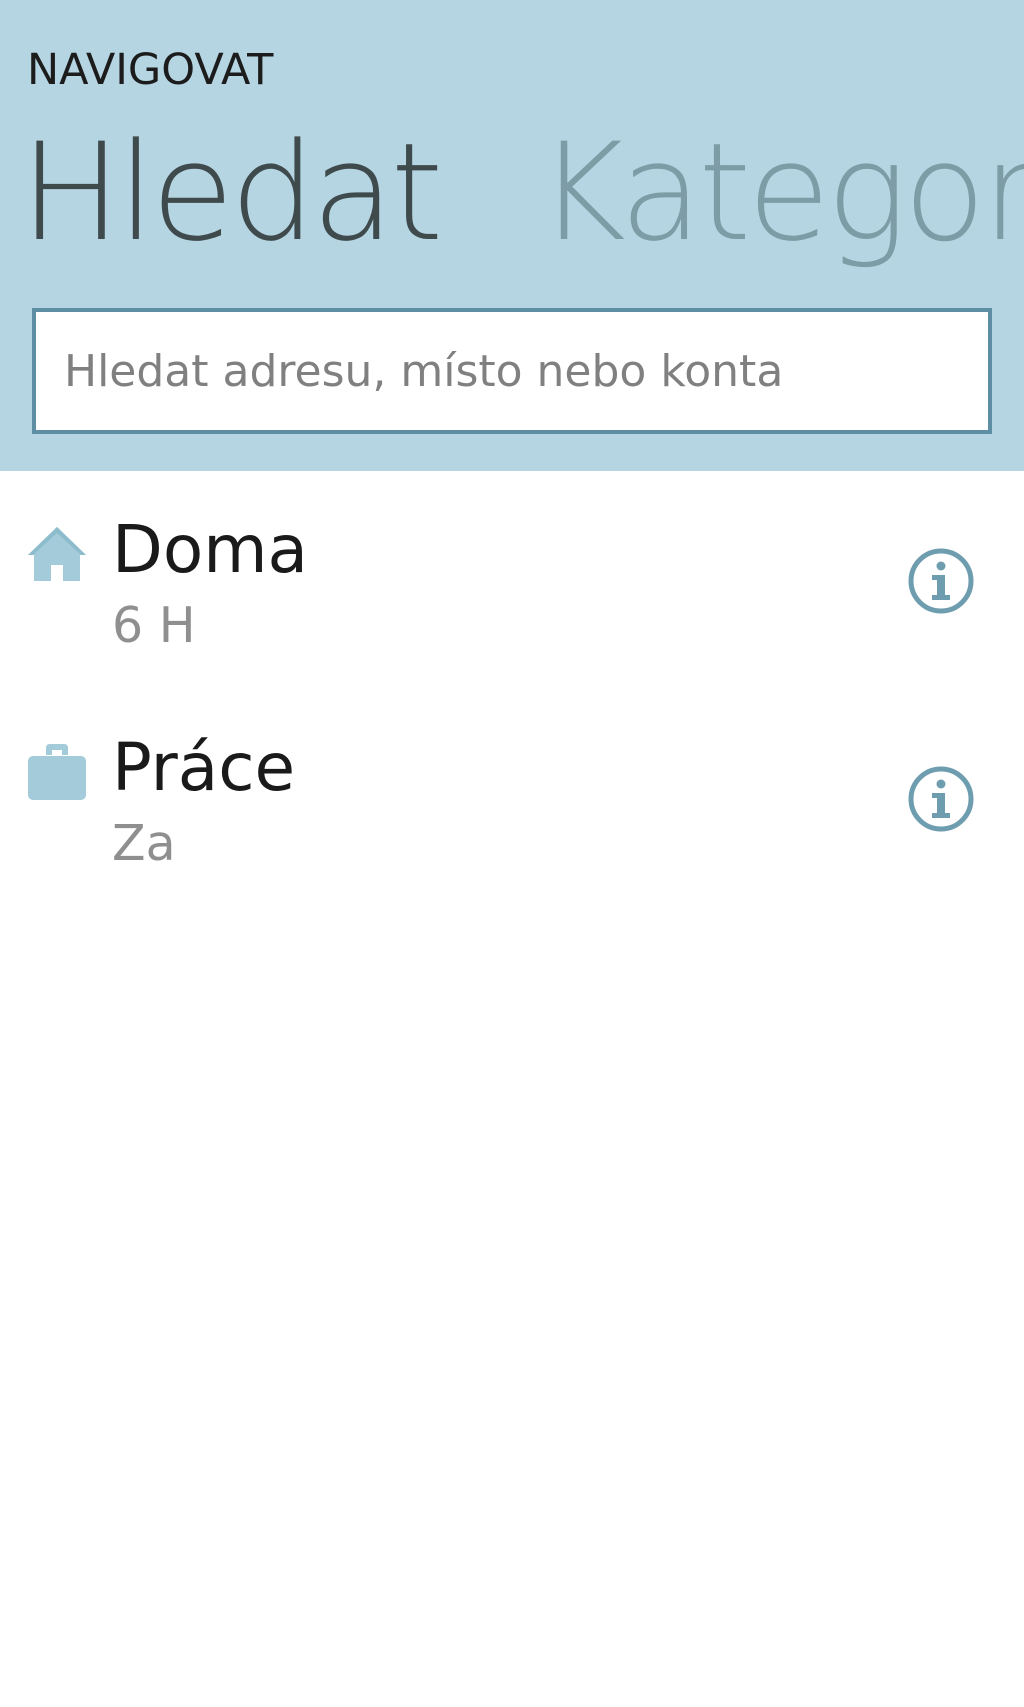  Describe the element at coordinates (780, 193) in the screenshot. I see `tab-categories: Kategorie` at that location.